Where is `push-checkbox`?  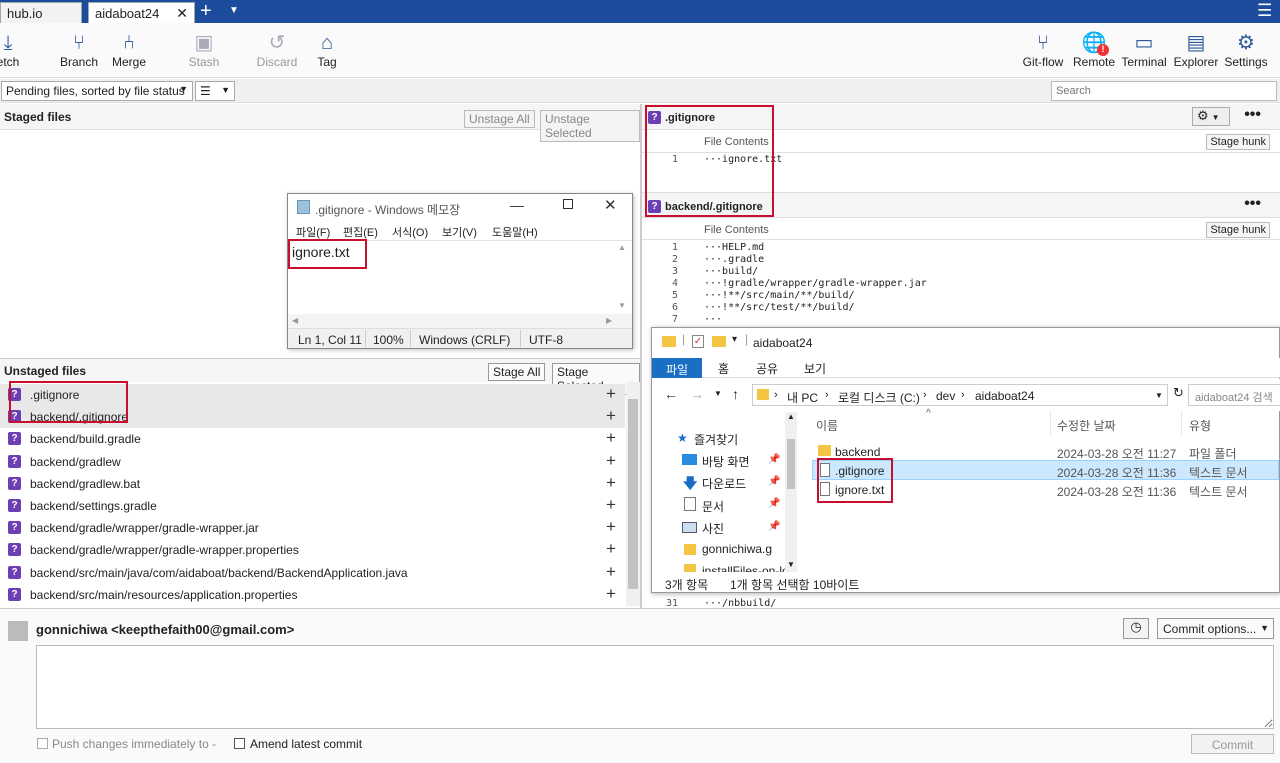
push-checkbox is located at coordinates (42, 743).